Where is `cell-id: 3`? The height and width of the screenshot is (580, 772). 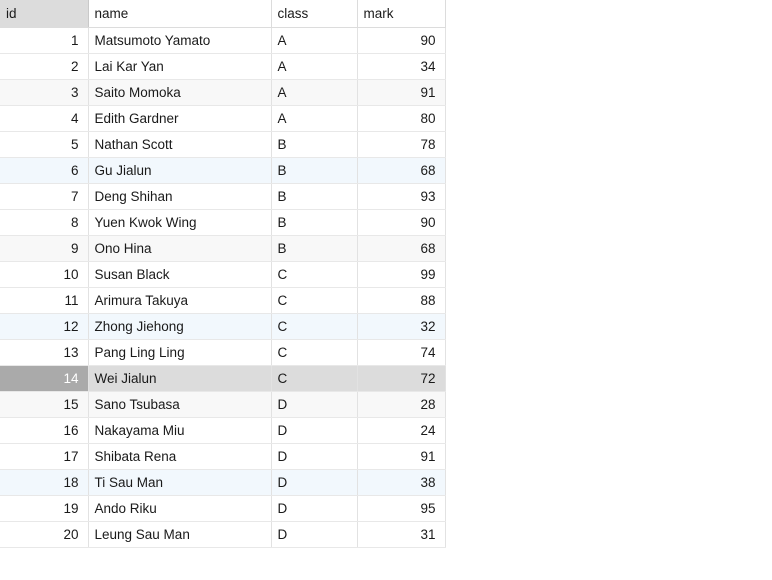 cell-id: 3 is located at coordinates (44, 92).